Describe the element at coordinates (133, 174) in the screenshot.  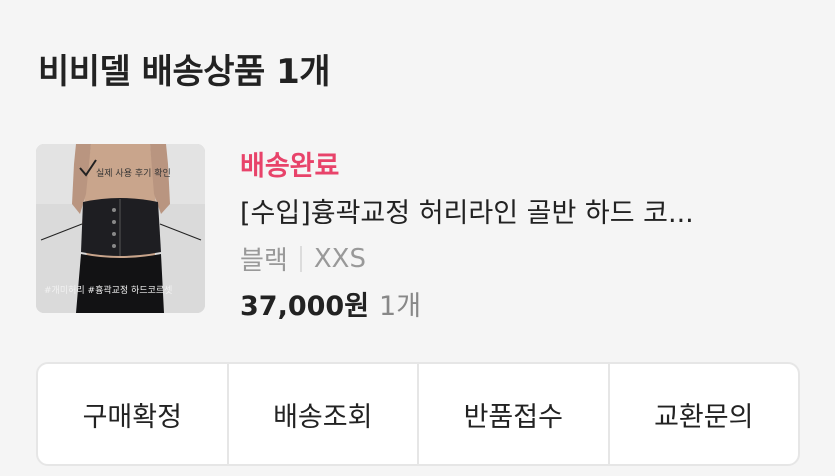
I see `thumbnail-caption-top: 실제 사용 후기 확인` at that location.